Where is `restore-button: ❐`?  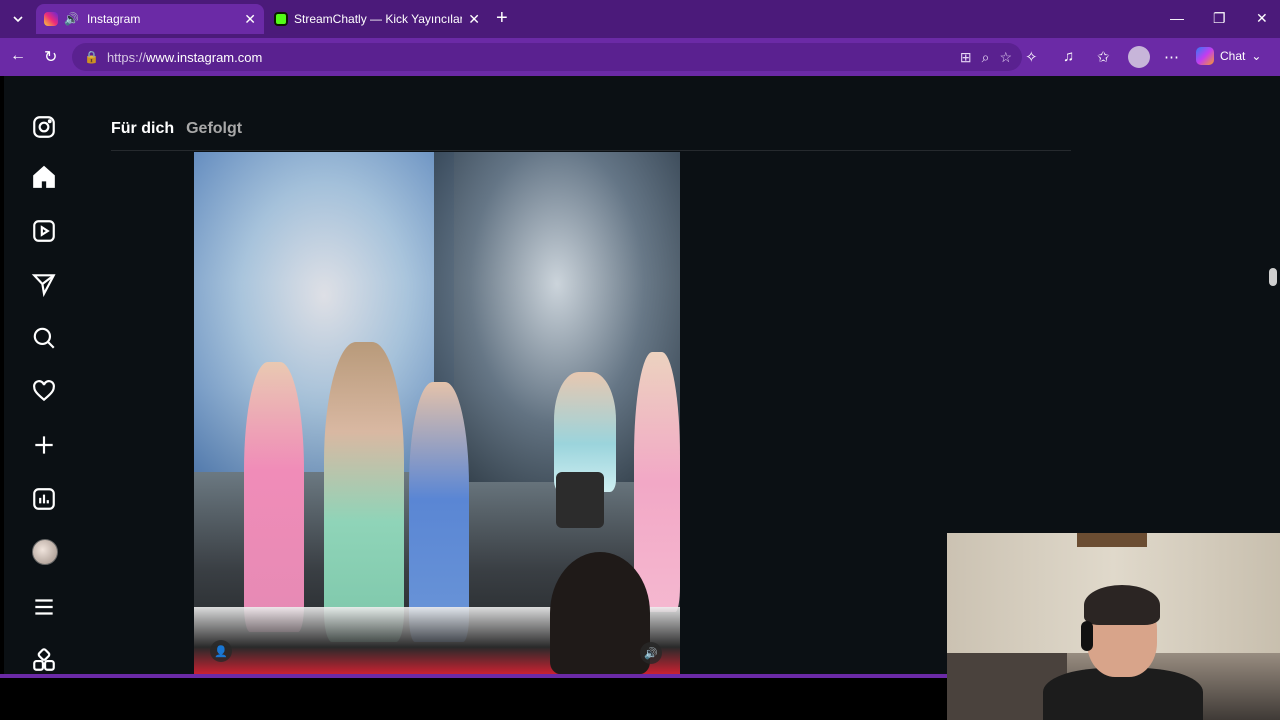
restore-button: ❐ is located at coordinates (1219, 18).